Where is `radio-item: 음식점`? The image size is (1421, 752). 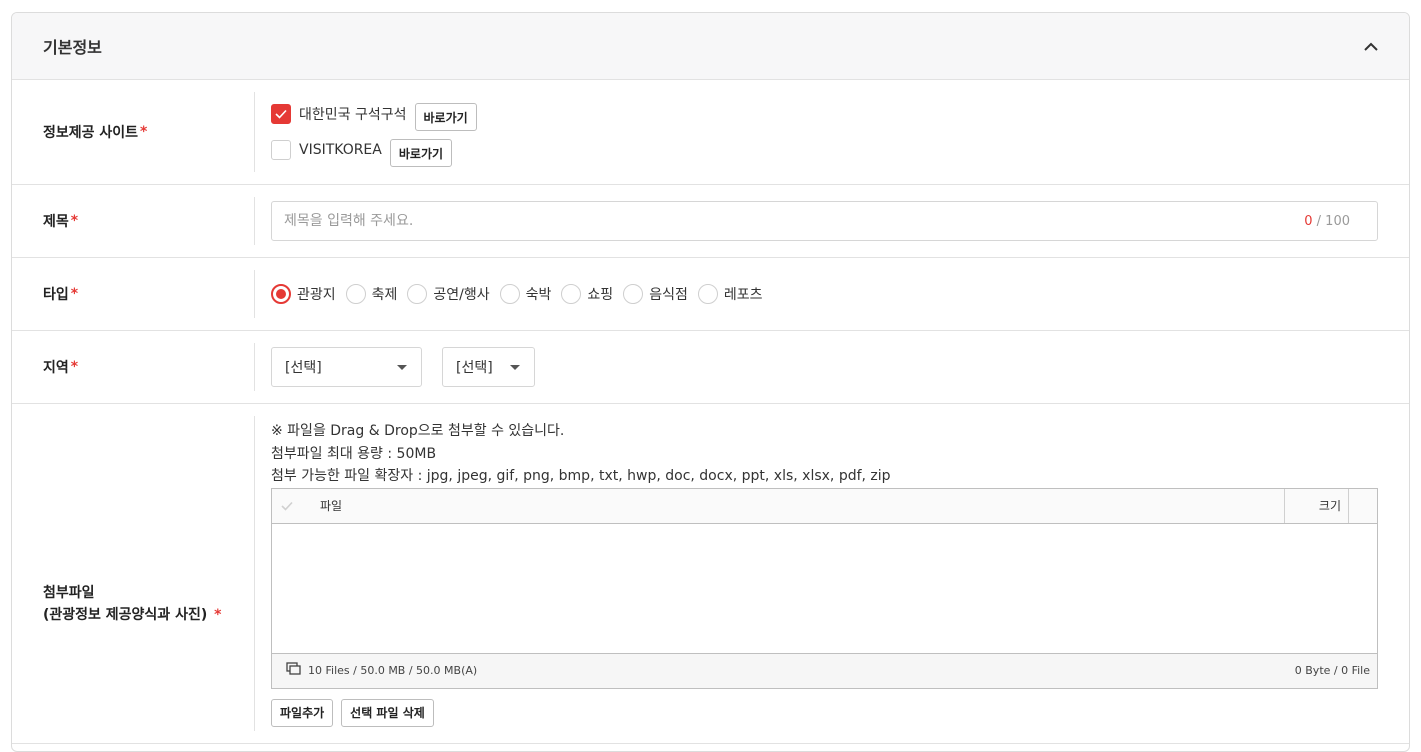
radio-item: 음식점 is located at coordinates (655, 294).